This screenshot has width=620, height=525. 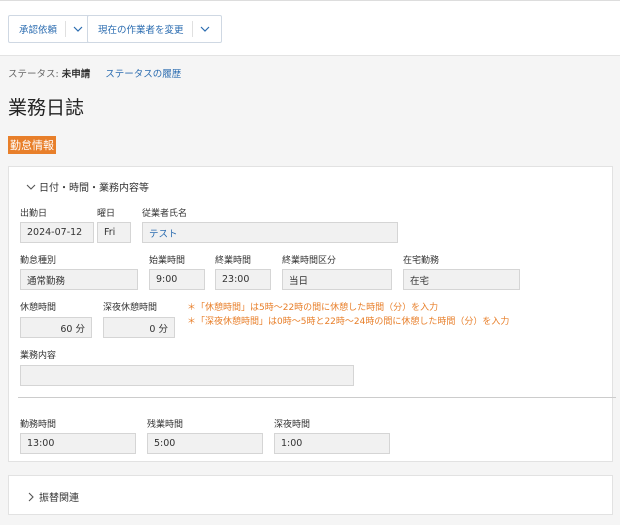 What do you see at coordinates (38, 261) in the screenshot?
I see `attendance-type-label: 勤怠種別` at bounding box center [38, 261].